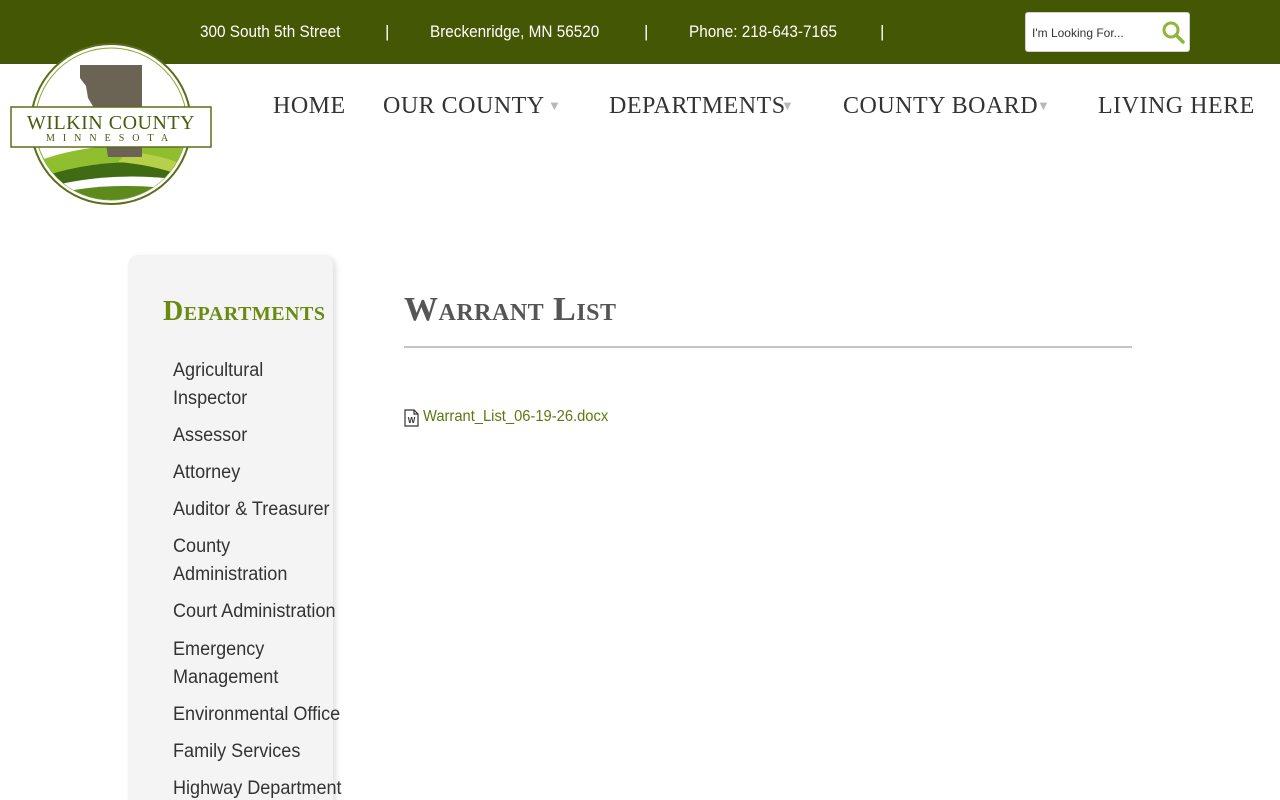 This screenshot has width=1280, height=800. What do you see at coordinates (1092, 33) in the screenshot?
I see `search-input` at bounding box center [1092, 33].